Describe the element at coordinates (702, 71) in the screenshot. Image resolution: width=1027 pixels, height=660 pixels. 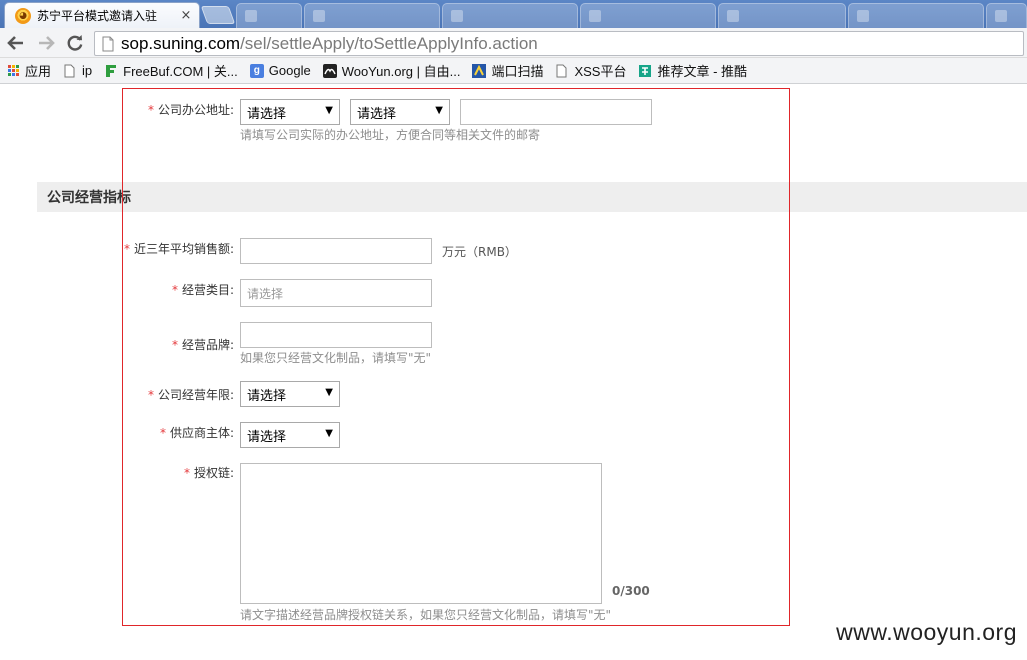
I see `bookmark-label: 推荐文章 - 推酷` at that location.